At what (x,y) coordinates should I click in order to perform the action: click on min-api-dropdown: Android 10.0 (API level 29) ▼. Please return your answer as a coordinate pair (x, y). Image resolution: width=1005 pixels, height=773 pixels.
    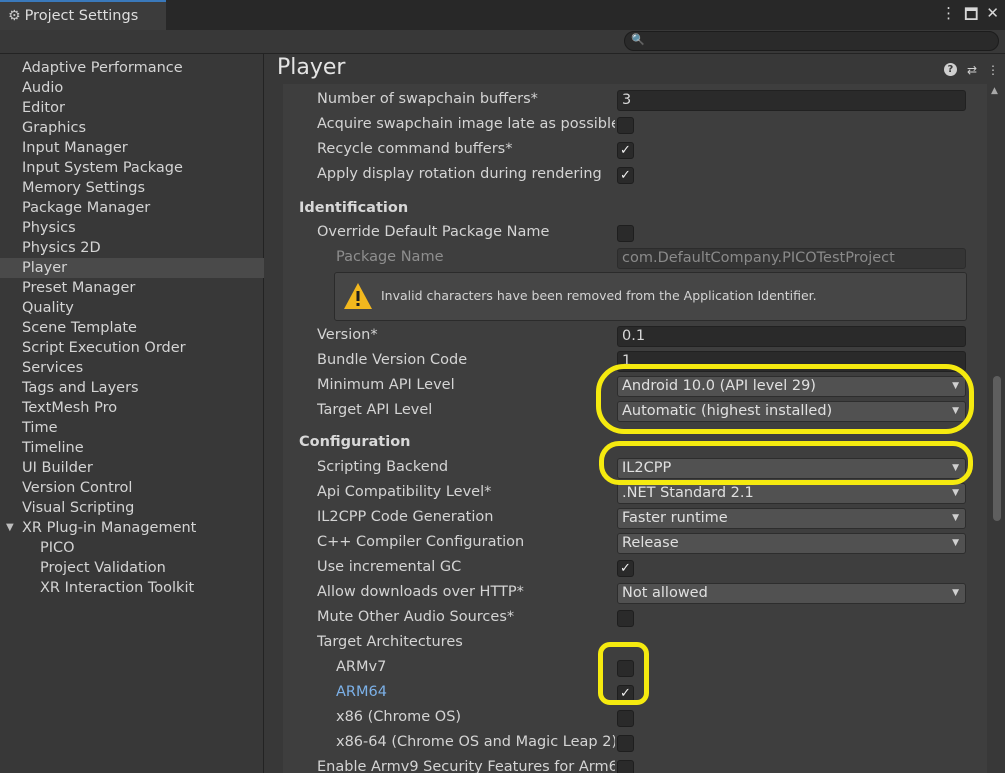
    Looking at the image, I should click on (791, 386).